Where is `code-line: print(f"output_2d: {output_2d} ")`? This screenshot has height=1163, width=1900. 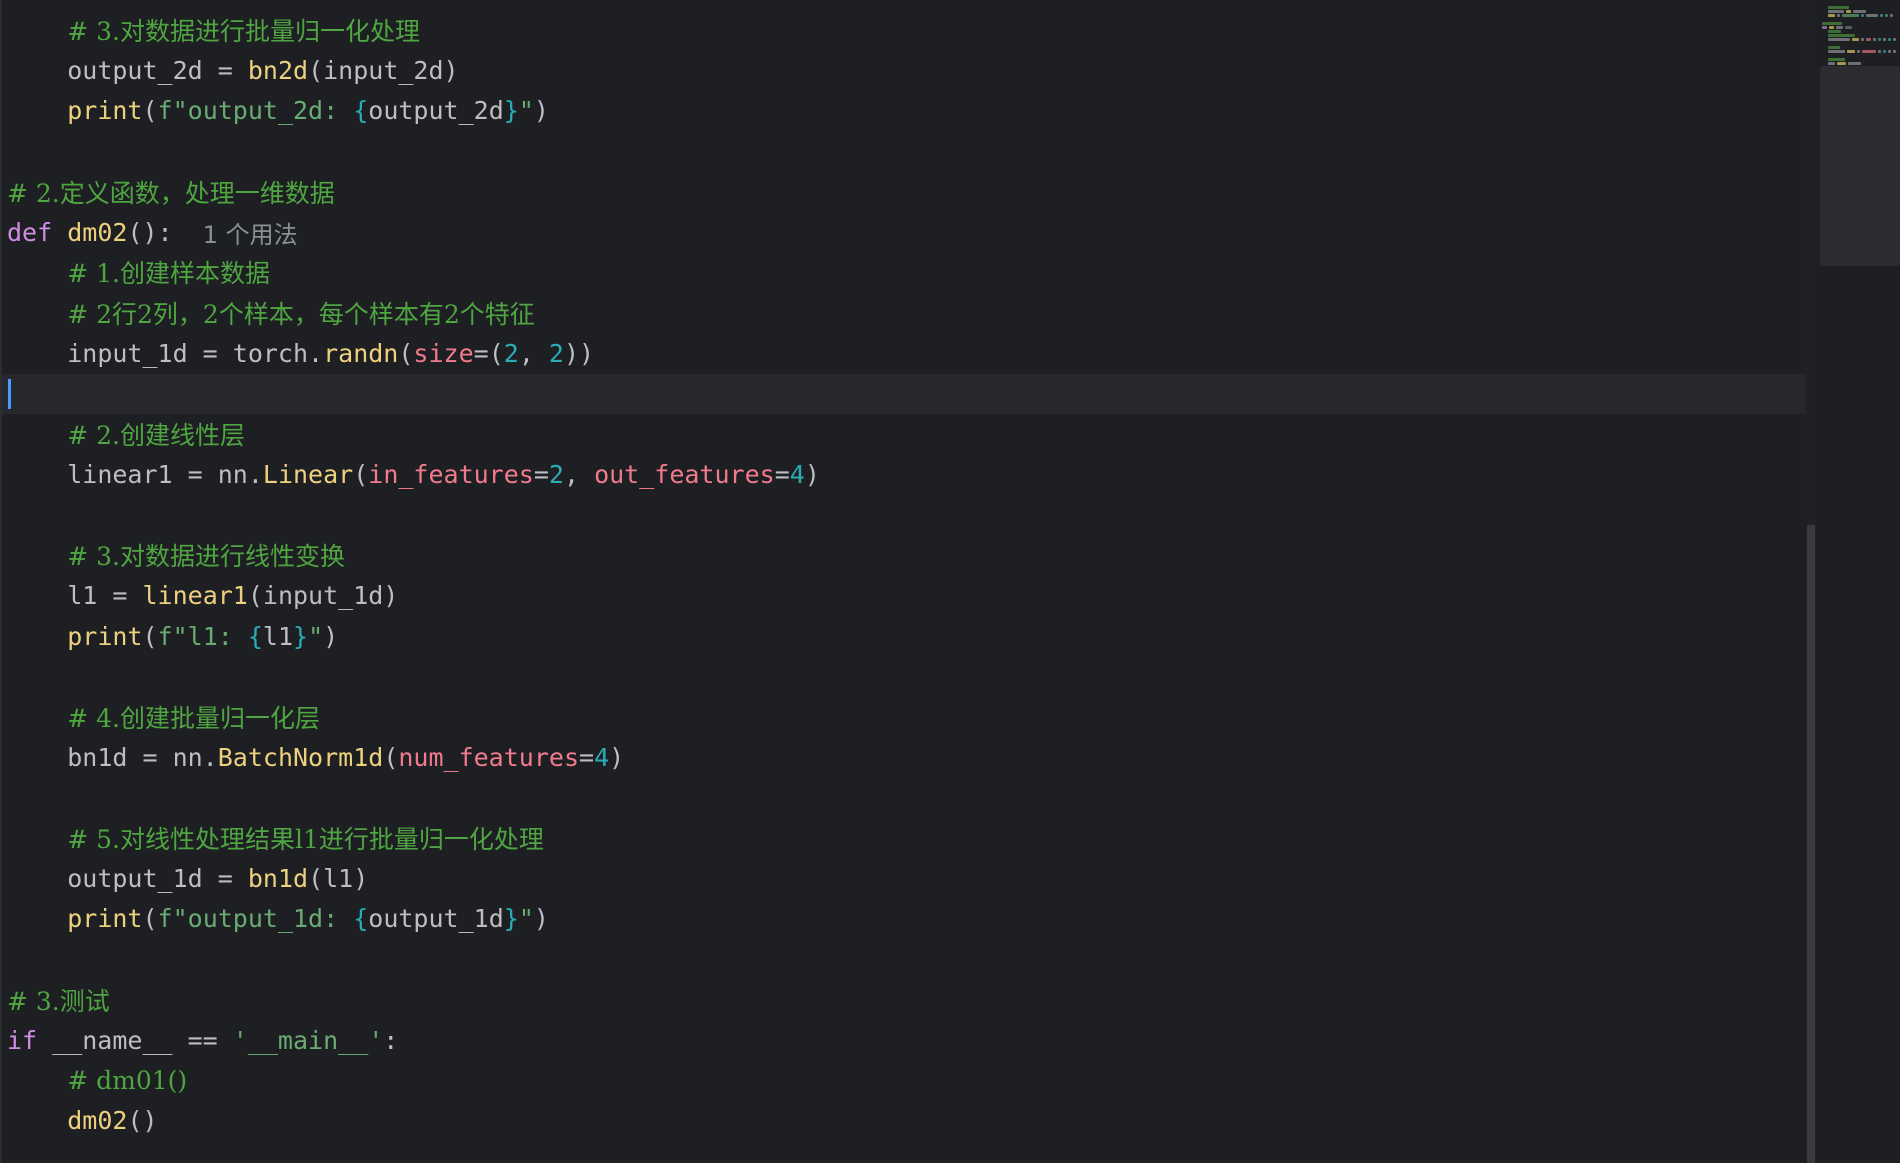
code-line: print(f"output_2d: {output_2d} ") is located at coordinates (905, 111).